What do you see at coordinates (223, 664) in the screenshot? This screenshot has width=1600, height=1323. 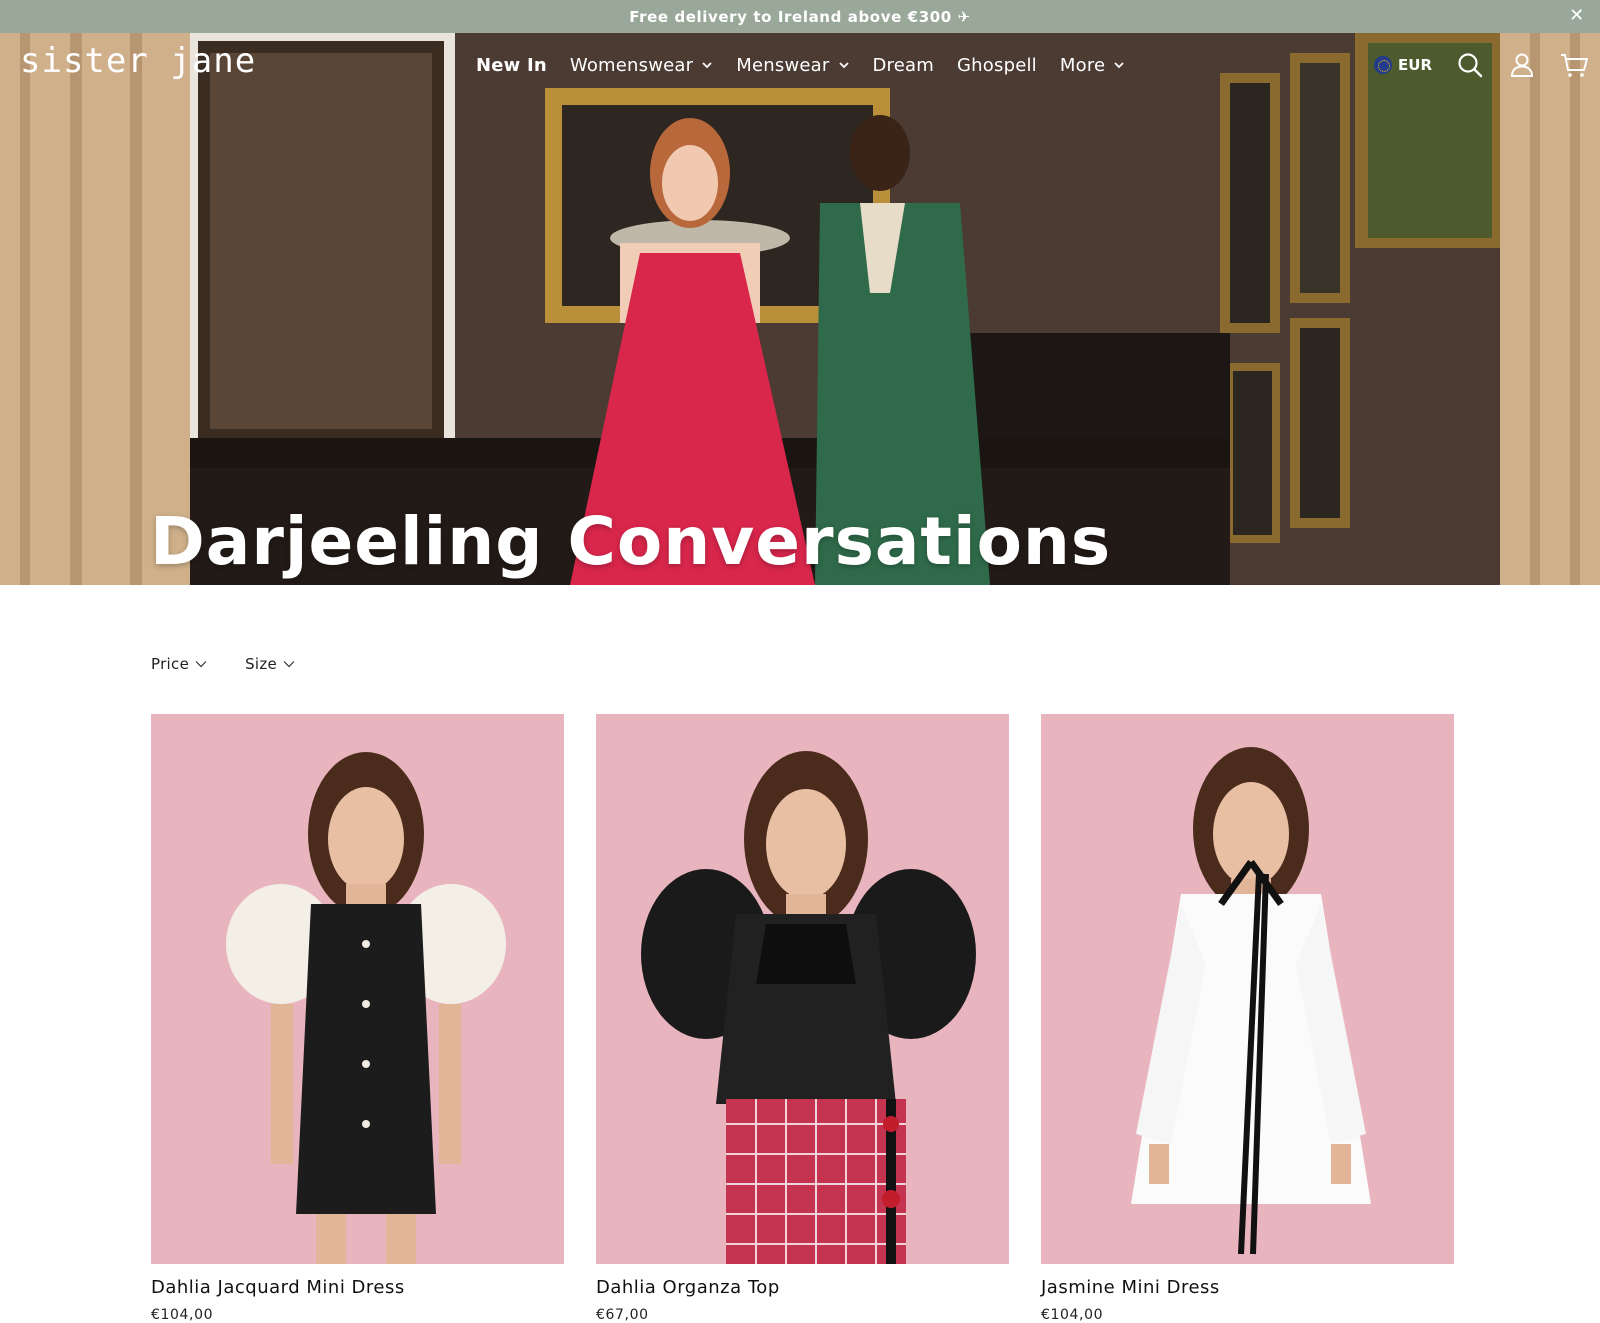 I see `collection-filters: Price Size` at bounding box center [223, 664].